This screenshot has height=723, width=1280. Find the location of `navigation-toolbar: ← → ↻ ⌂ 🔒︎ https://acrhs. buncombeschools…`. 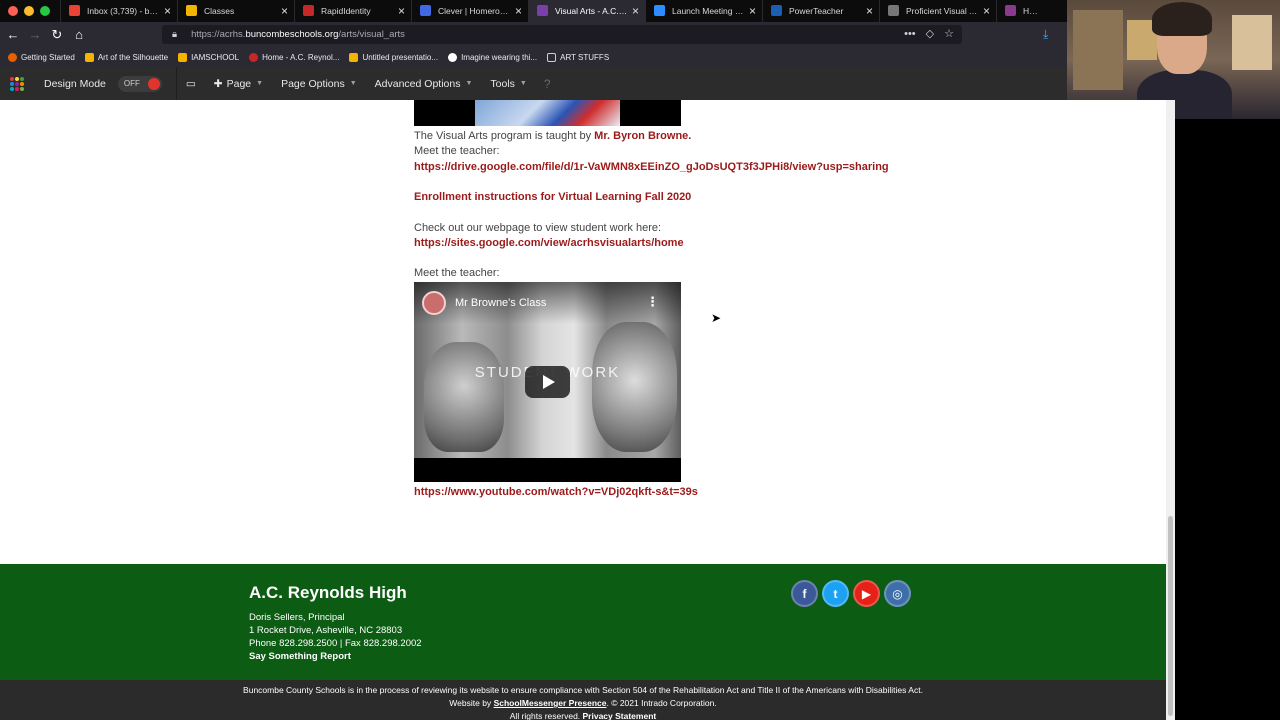

navigation-toolbar: ← → ↻ ⌂ 🔒︎ https://acrhs. buncombeschools… is located at coordinates (533, 34).